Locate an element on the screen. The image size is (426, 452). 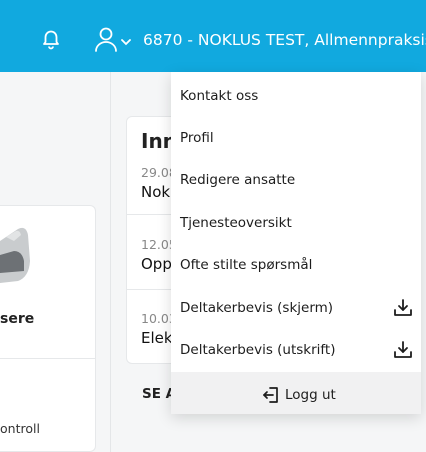
user-menu-toggle is located at coordinates (113, 39).